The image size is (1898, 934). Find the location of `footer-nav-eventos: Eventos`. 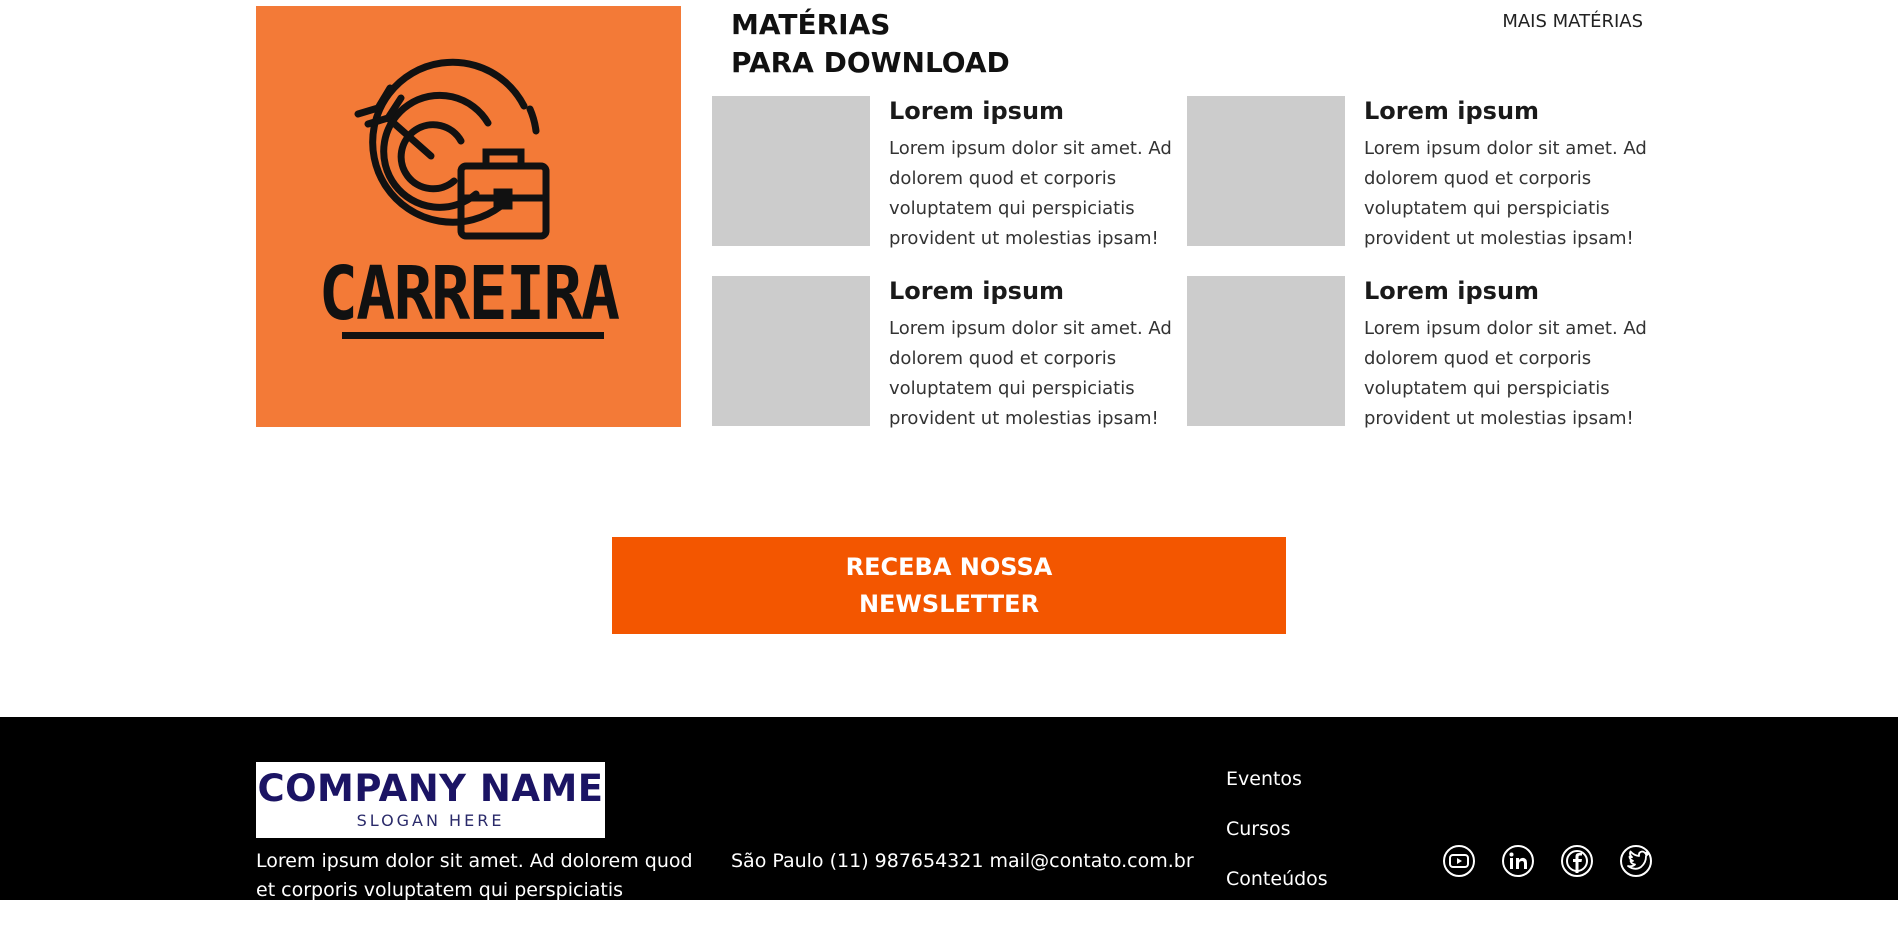

footer-nav-eventos: Eventos is located at coordinates (1264, 779).